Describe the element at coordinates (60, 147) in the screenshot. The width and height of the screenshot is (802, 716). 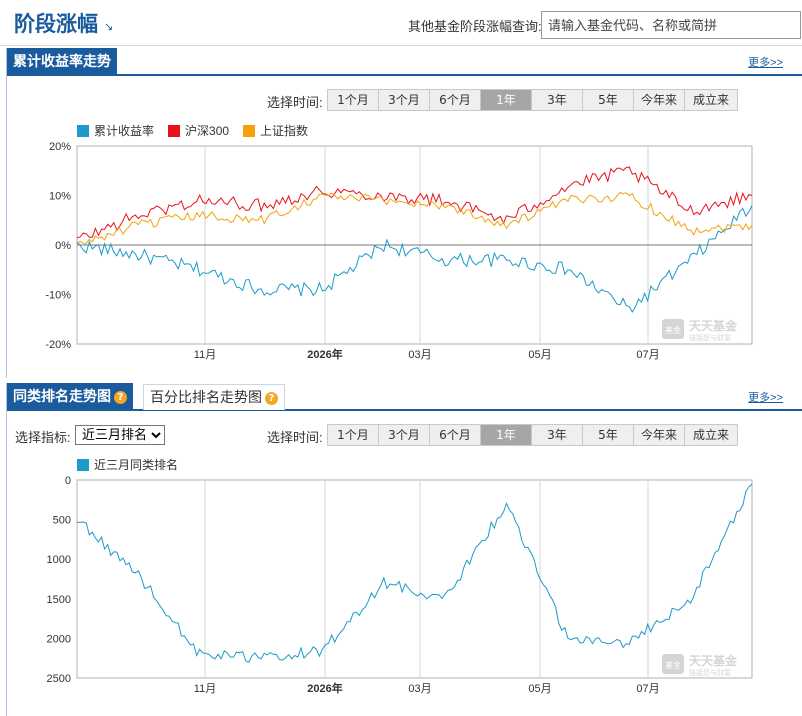
I see `y-tick-label: 20%` at that location.